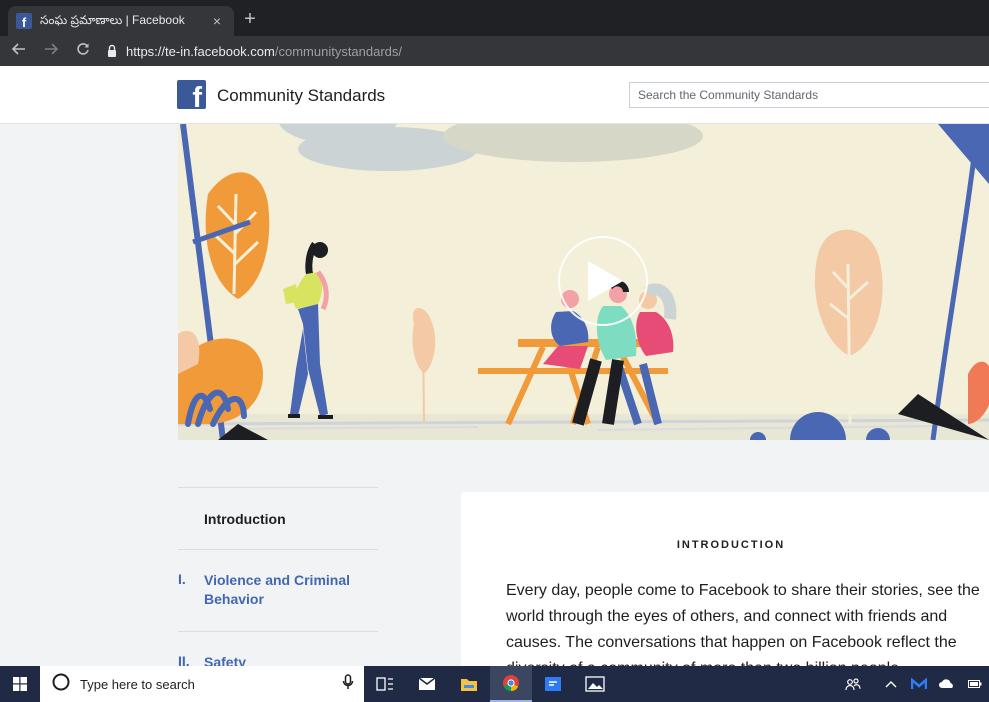 The image size is (989, 702). What do you see at coordinates (595, 684) in the screenshot?
I see `photos-icon` at bounding box center [595, 684].